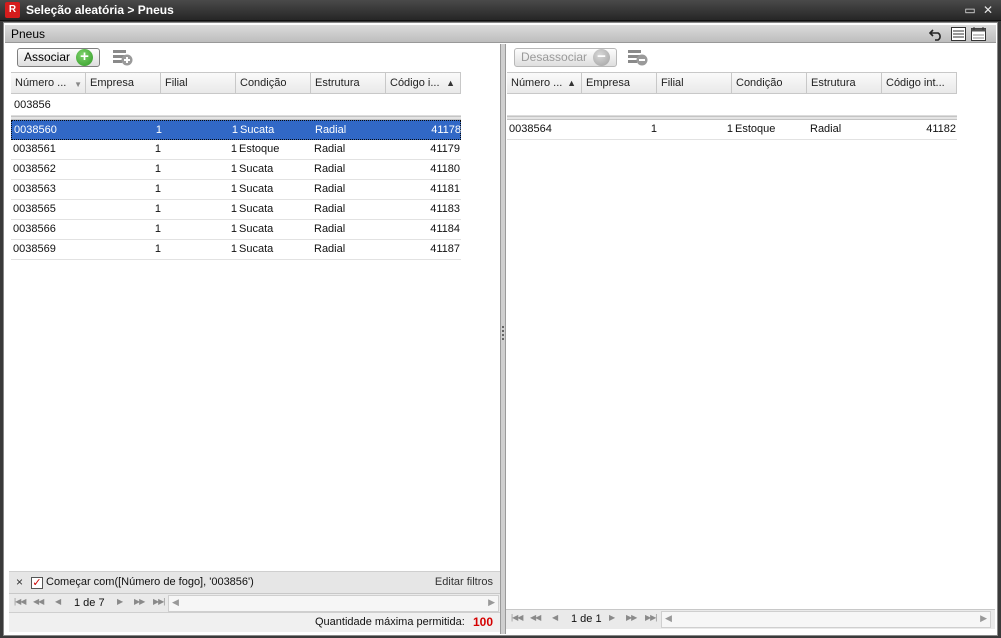 The width and height of the screenshot is (1001, 638). Describe the element at coordinates (85, 57) in the screenshot. I see `add-circle-icon: +` at that location.